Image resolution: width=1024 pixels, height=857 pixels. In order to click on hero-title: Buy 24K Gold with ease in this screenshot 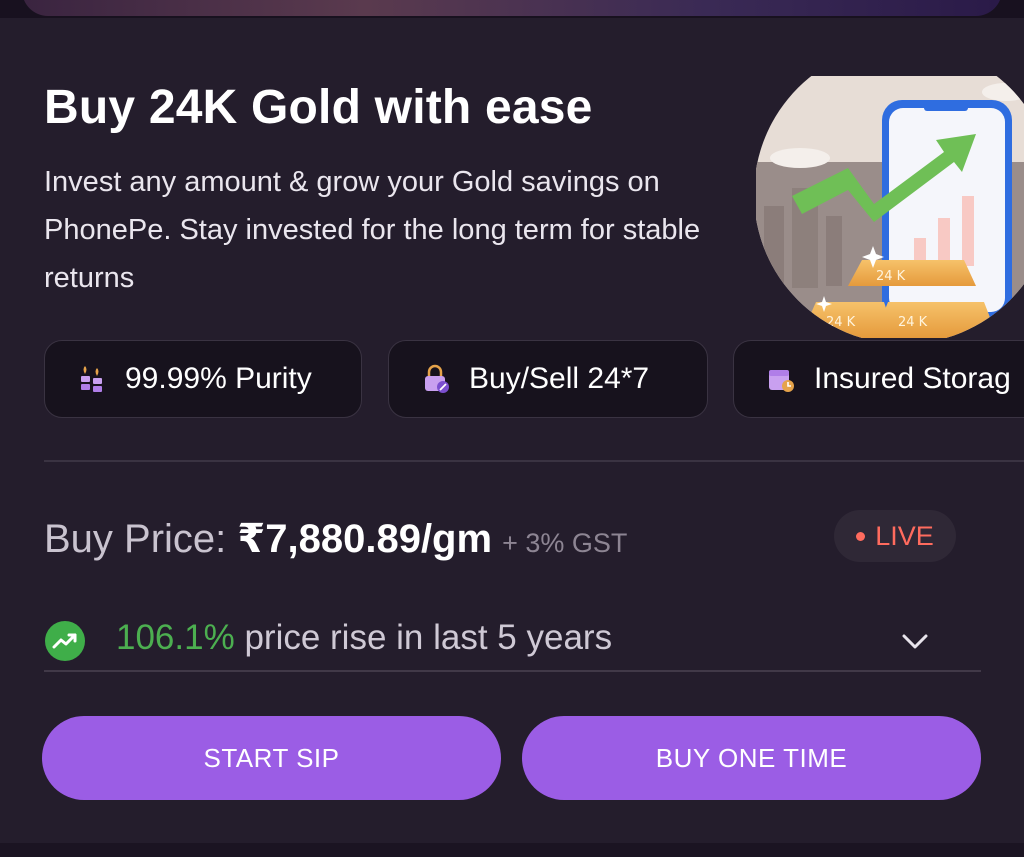, I will do `click(318, 107)`.